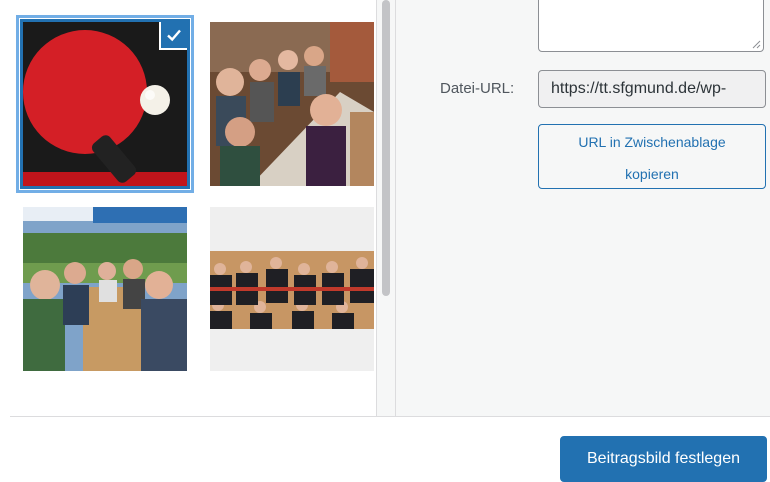 The height and width of the screenshot is (482, 770). I want to click on team-photo-image, so click(292, 289).